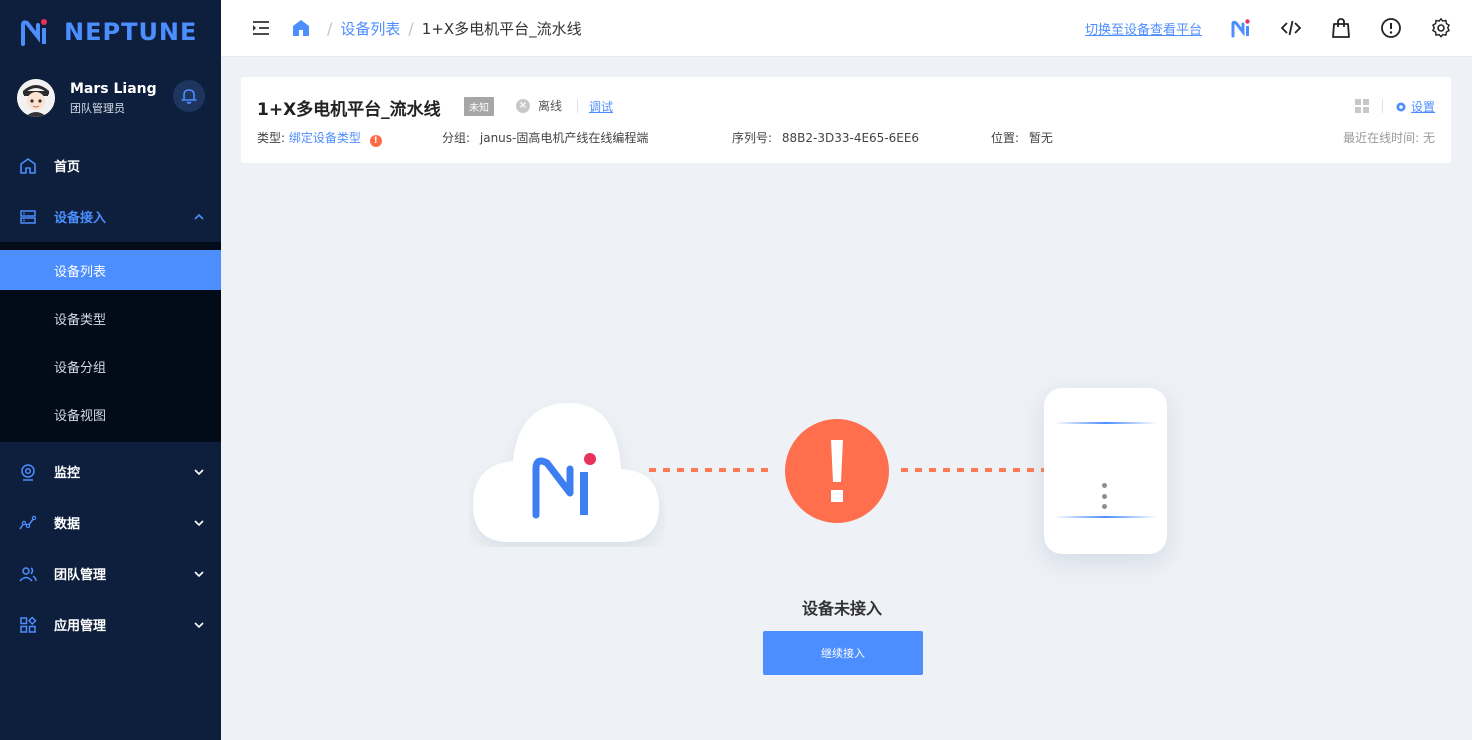 Image resolution: width=1472 pixels, height=740 pixels. Describe the element at coordinates (110, 216) in the screenshot. I see `sidebar-item-device-access: 设备接入` at that location.